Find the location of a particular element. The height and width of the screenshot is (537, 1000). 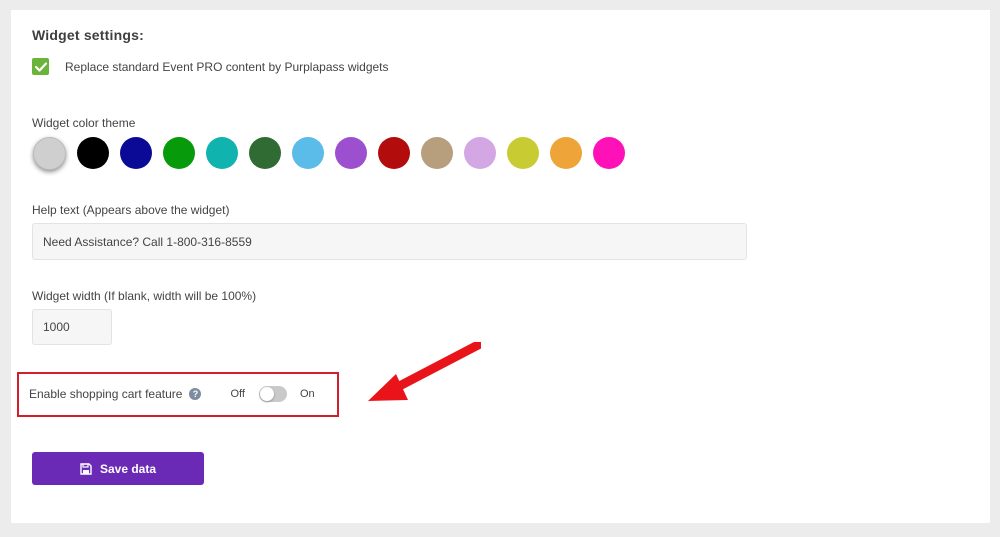

section-title: Widget settings: is located at coordinates (88, 35).